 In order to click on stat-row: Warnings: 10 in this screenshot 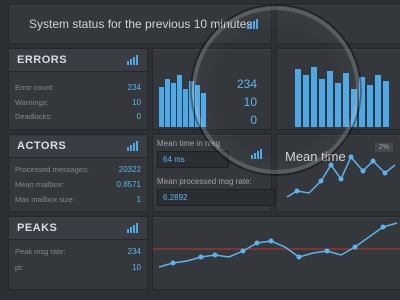, I will do `click(78, 102)`.